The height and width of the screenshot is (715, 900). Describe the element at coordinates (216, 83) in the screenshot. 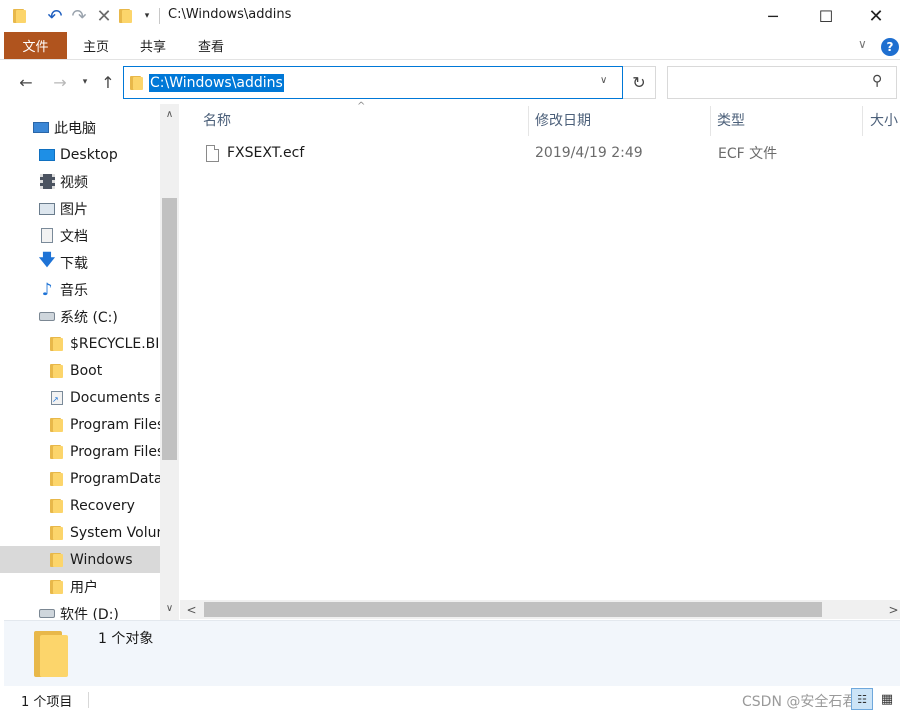

I see `address-input: C:\Windows\addins` at that location.